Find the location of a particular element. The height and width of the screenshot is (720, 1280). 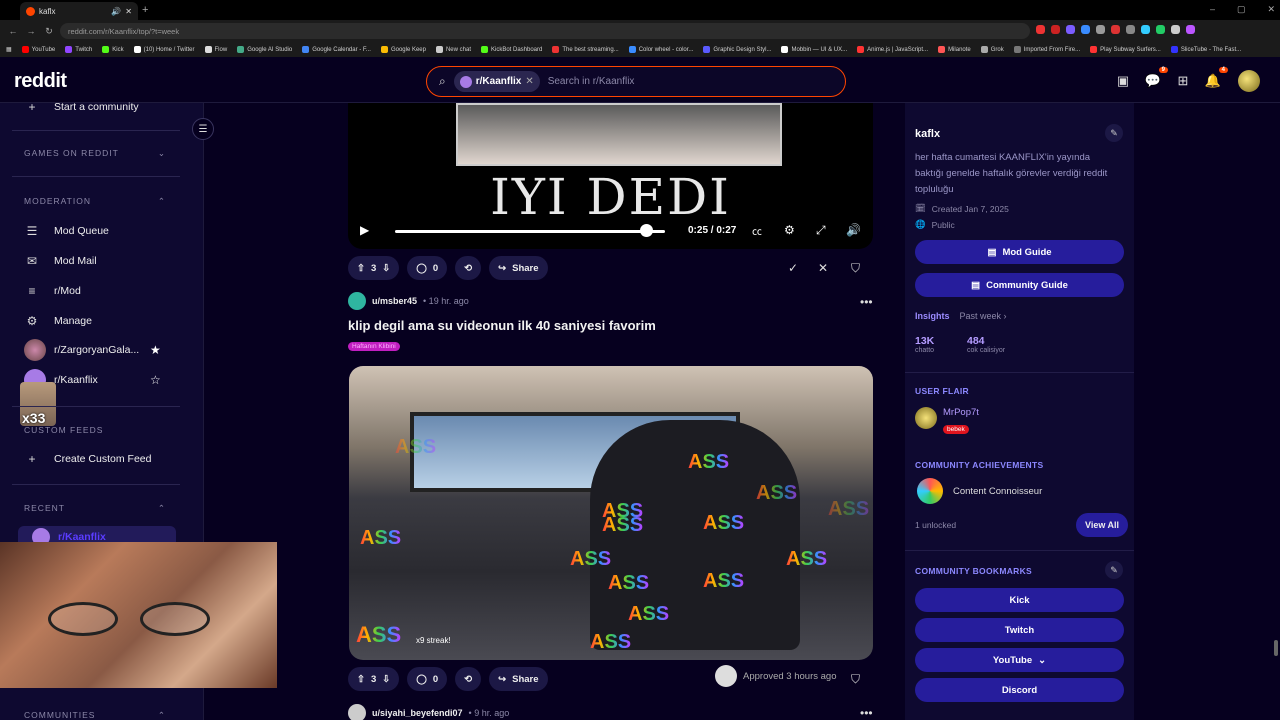

settings-gear-icon: ⚙ is located at coordinates (789, 230).